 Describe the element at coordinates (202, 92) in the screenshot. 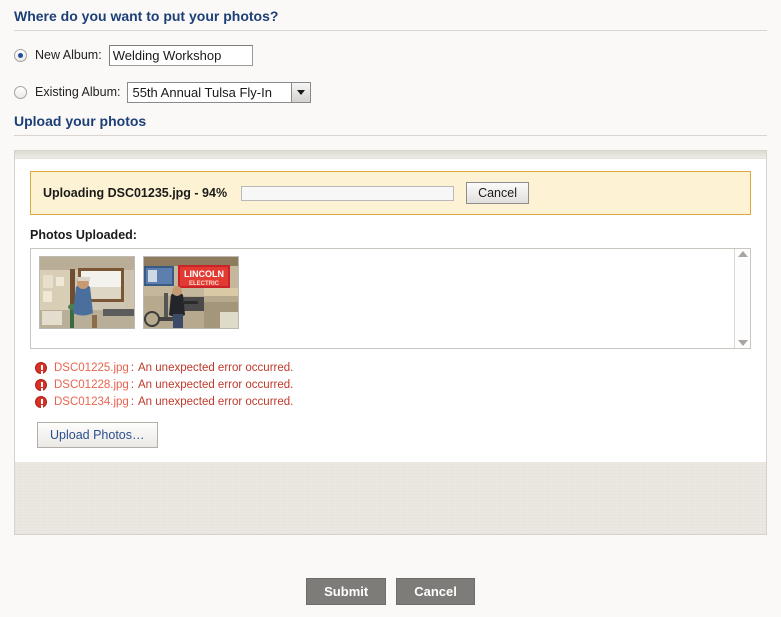

I see `existing-album-selected-value: 55th Annual Tulsa Fly-In` at that location.